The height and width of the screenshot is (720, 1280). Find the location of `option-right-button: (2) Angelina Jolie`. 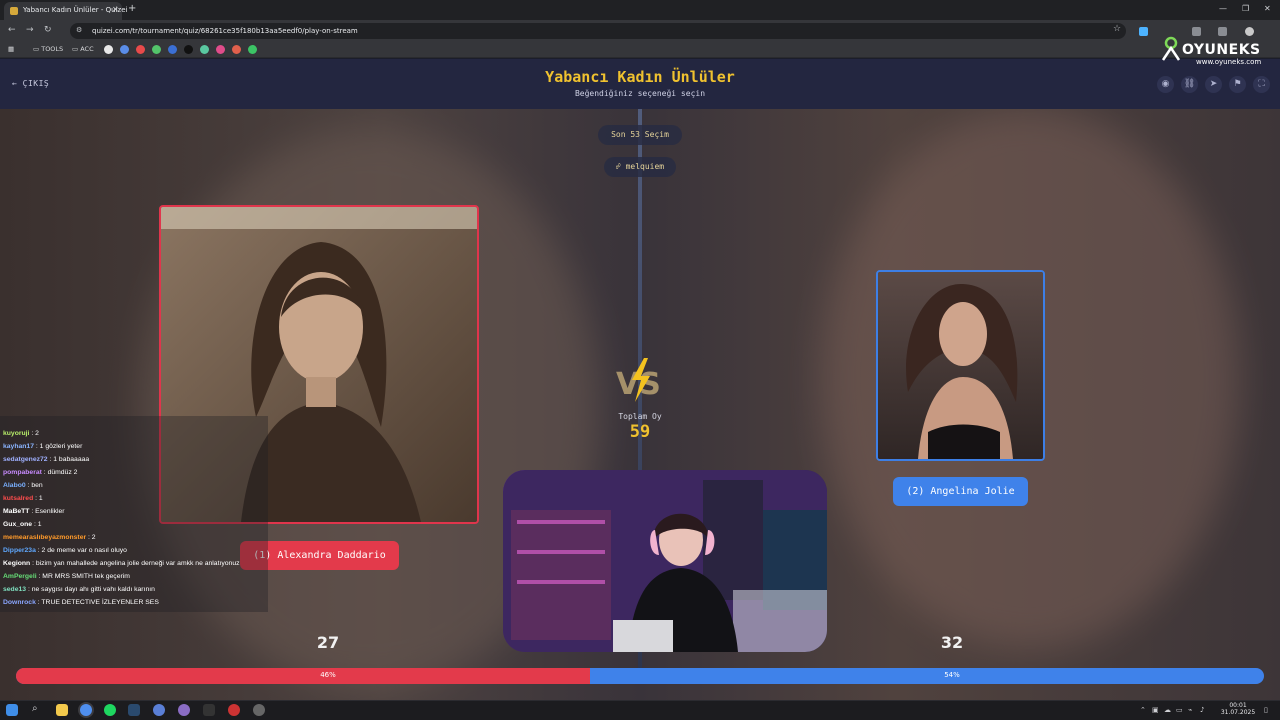

option-right-button: (2) Angelina Jolie is located at coordinates (960, 491).